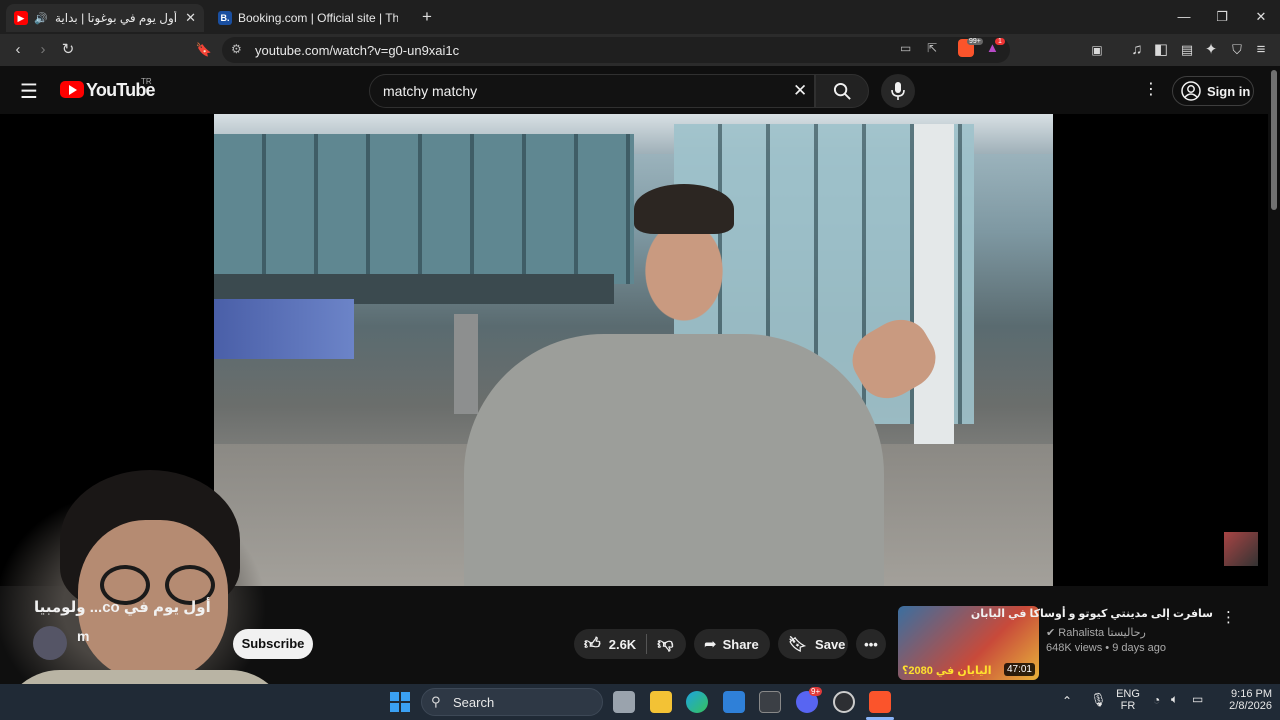  Describe the element at coordinates (1229, 91) in the screenshot. I see `sign-in-label: Sign in` at that location.